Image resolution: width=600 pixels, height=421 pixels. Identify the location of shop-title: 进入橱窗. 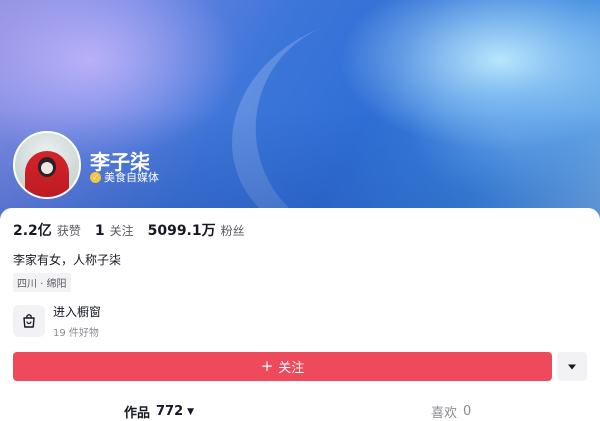
(77, 312).